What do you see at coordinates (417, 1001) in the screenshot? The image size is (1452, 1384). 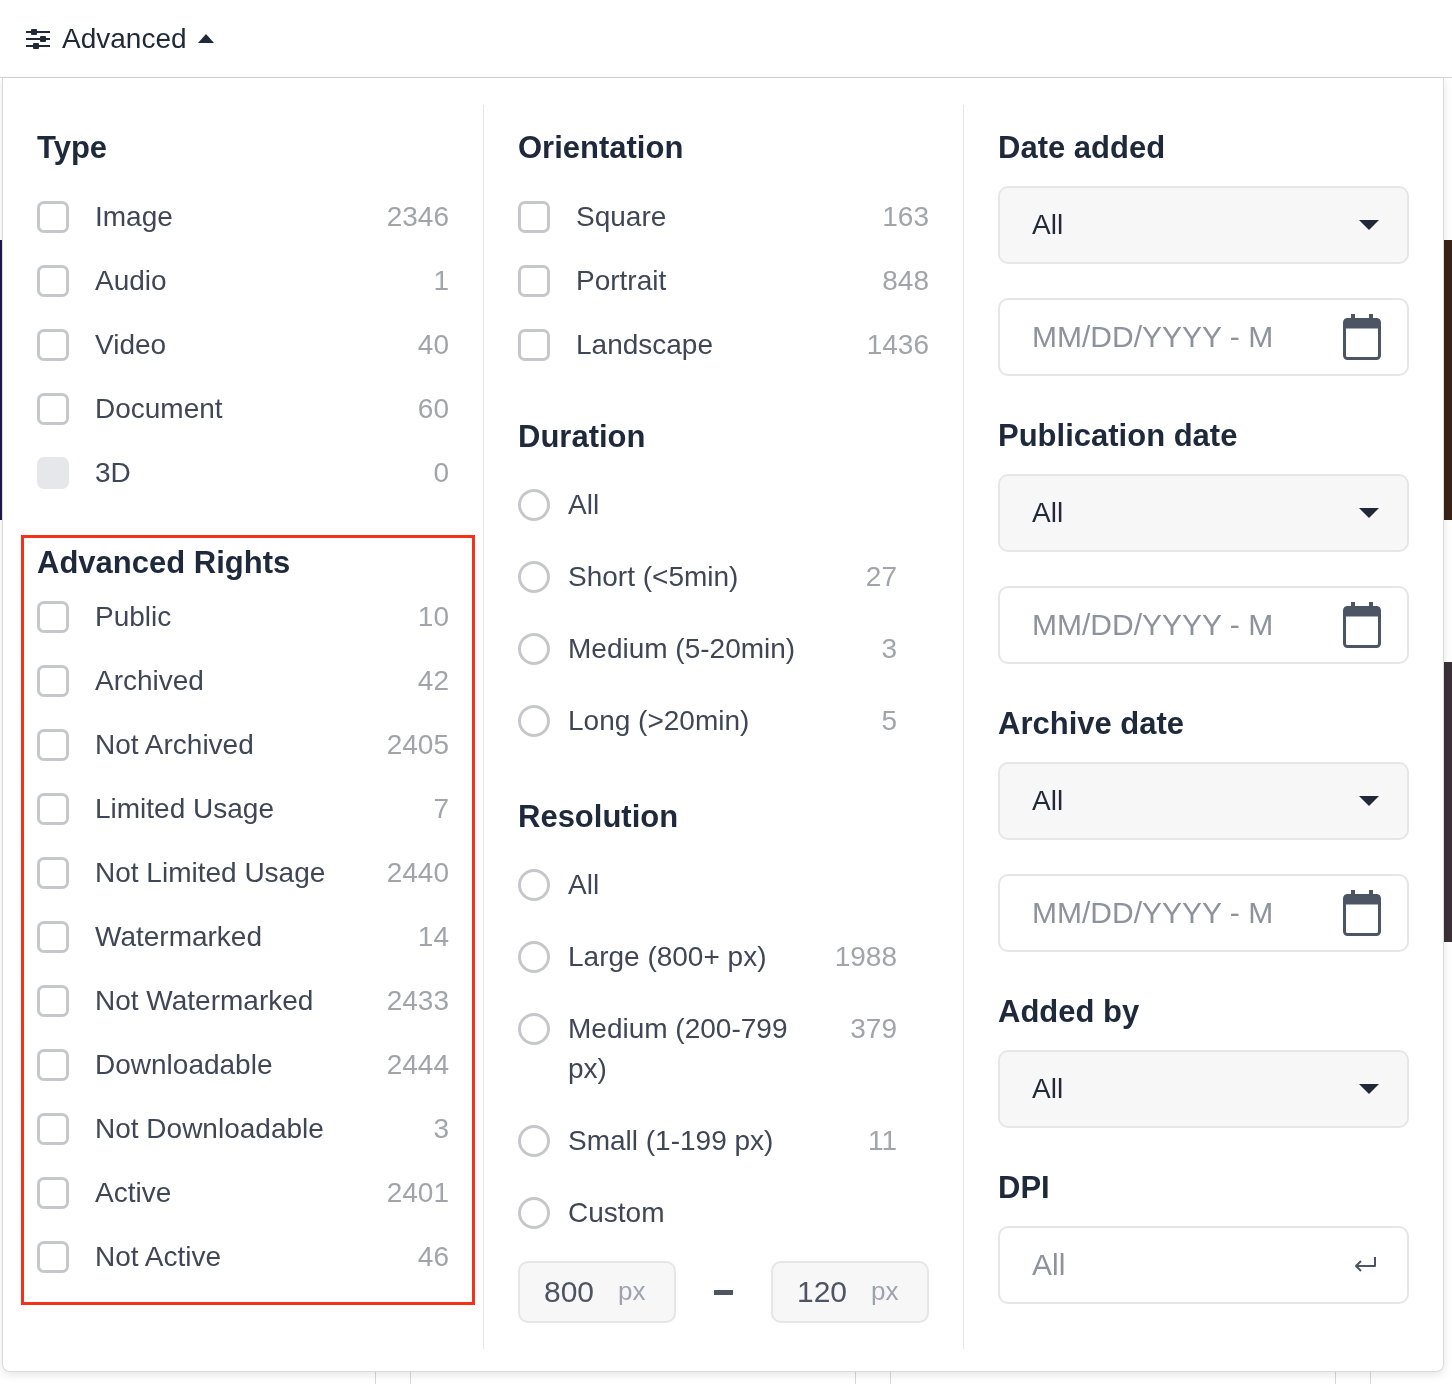 I see `option-count: 2433` at bounding box center [417, 1001].